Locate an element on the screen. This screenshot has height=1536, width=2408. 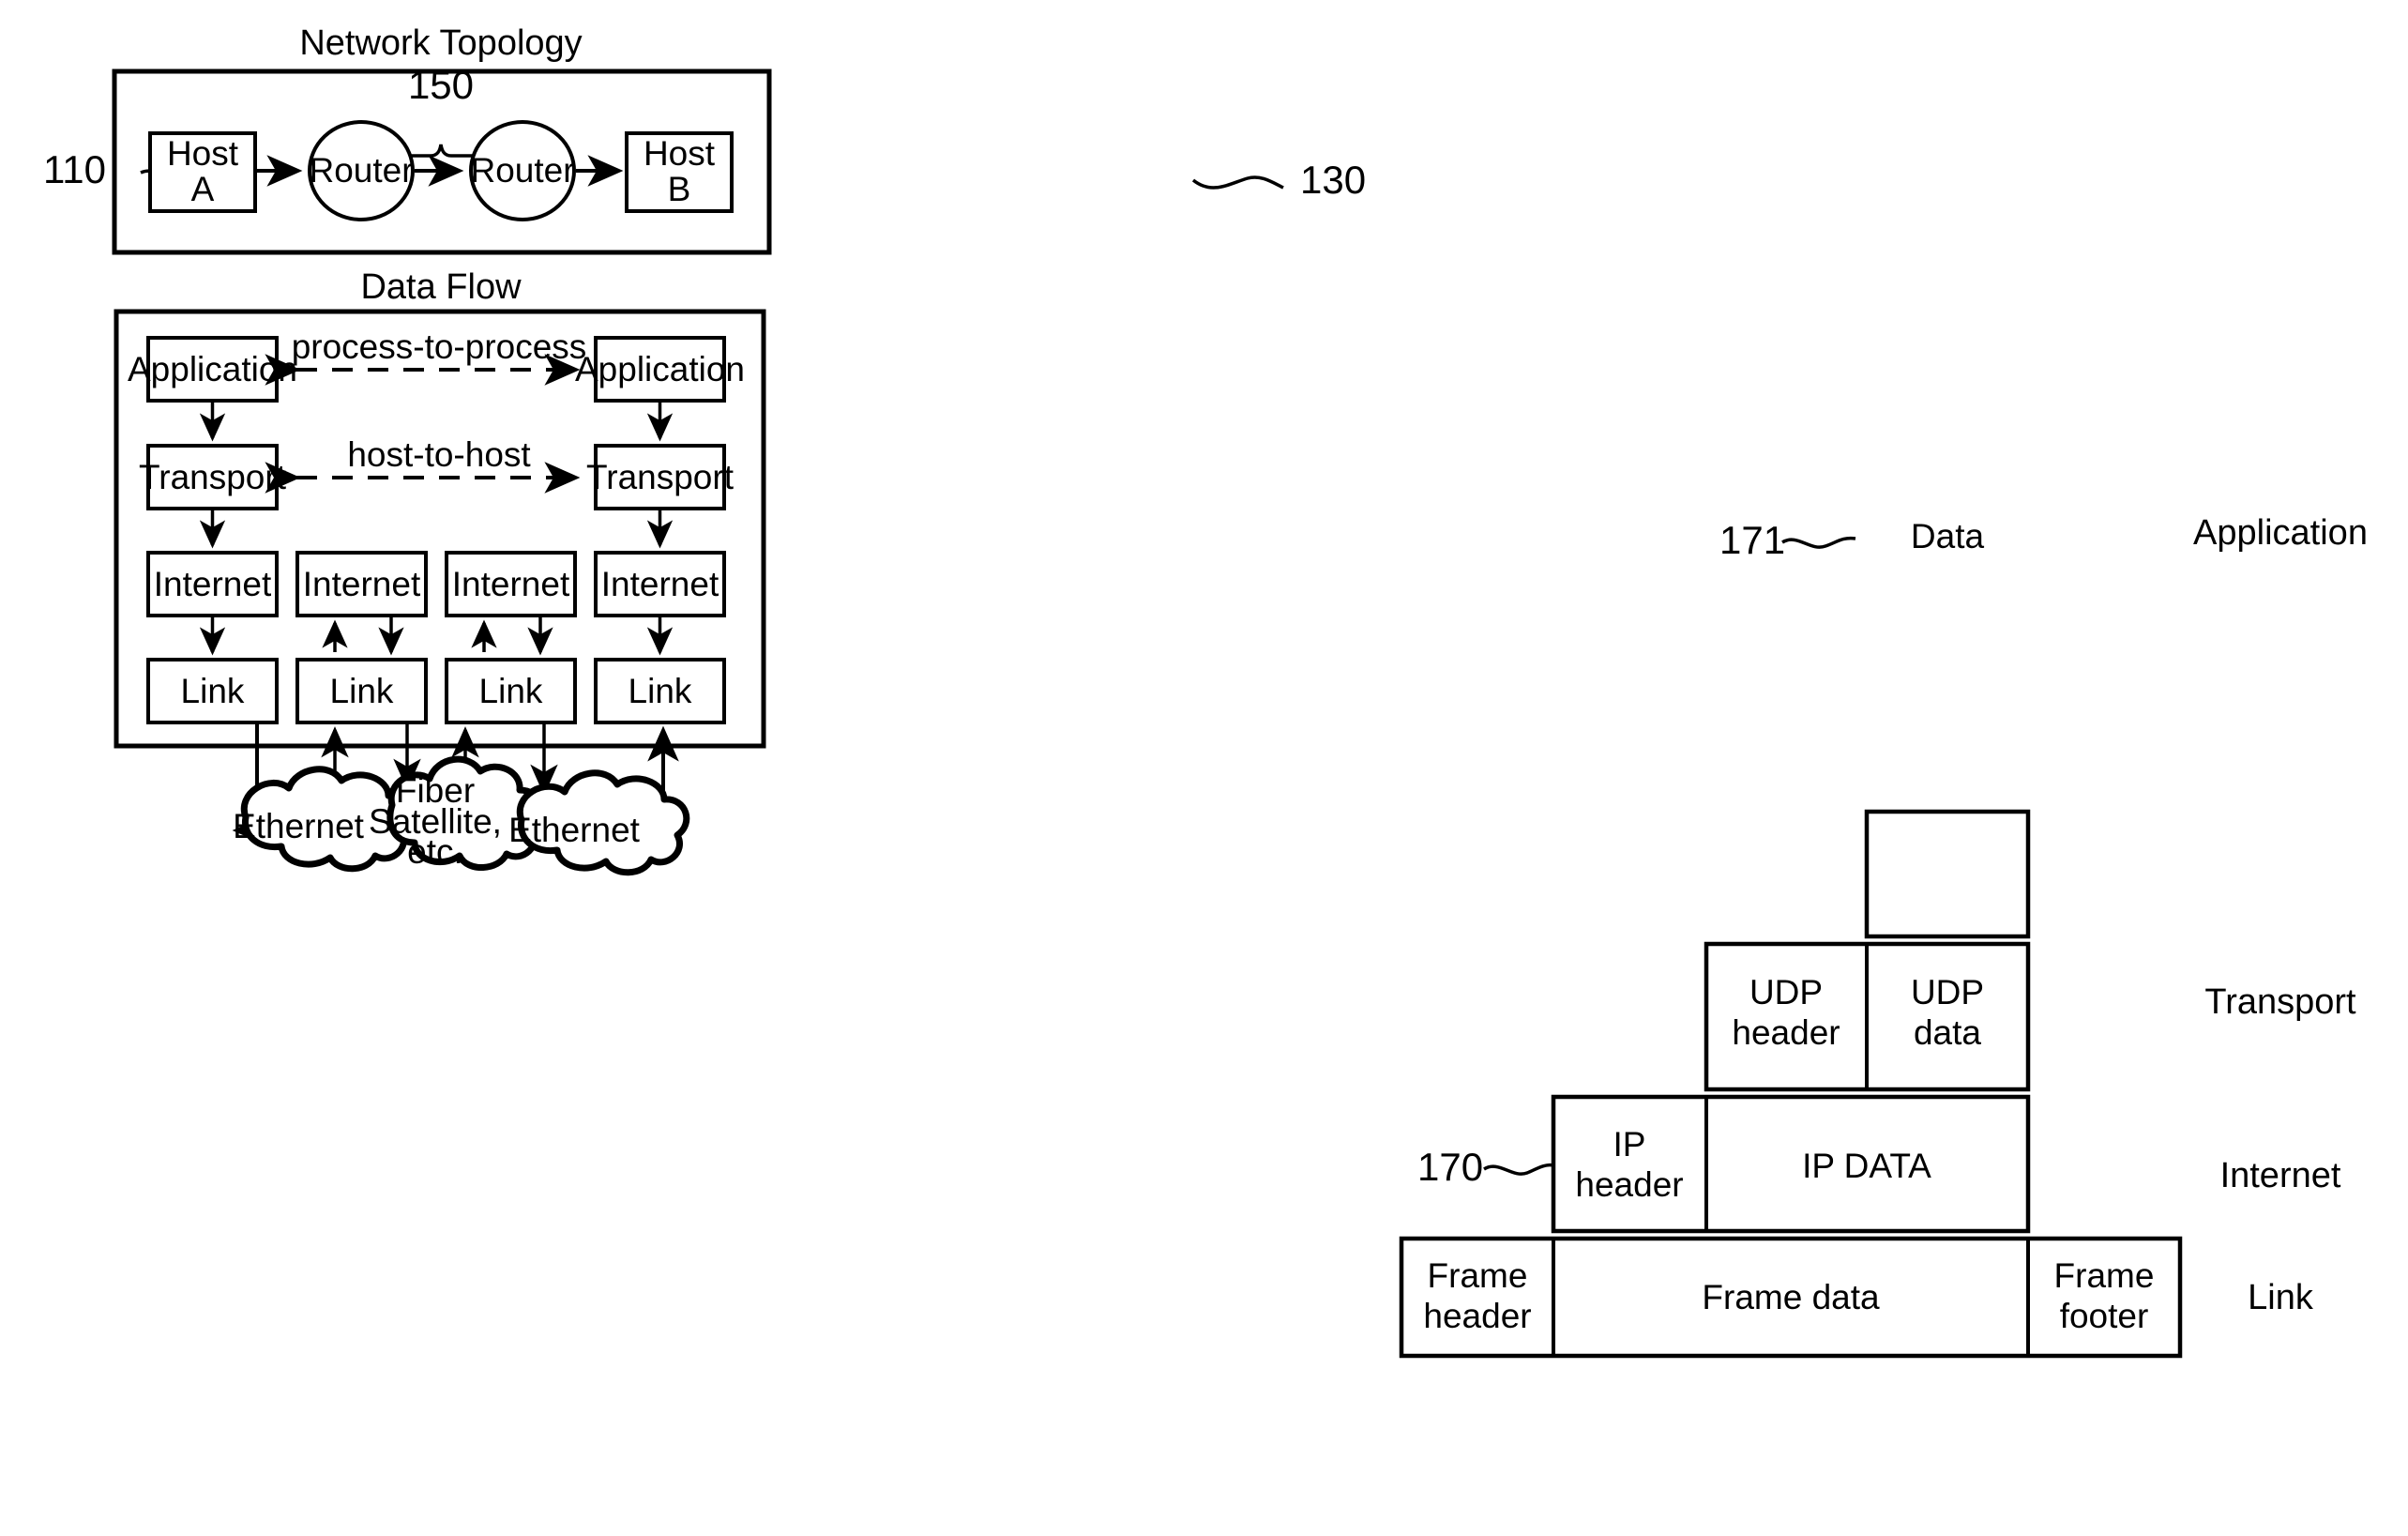
node-router-1: Router is located at coordinates (362, 170).